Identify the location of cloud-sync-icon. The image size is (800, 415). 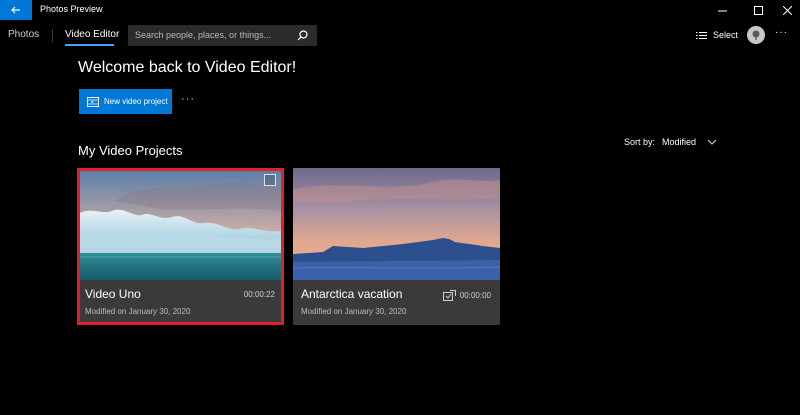
(449, 295).